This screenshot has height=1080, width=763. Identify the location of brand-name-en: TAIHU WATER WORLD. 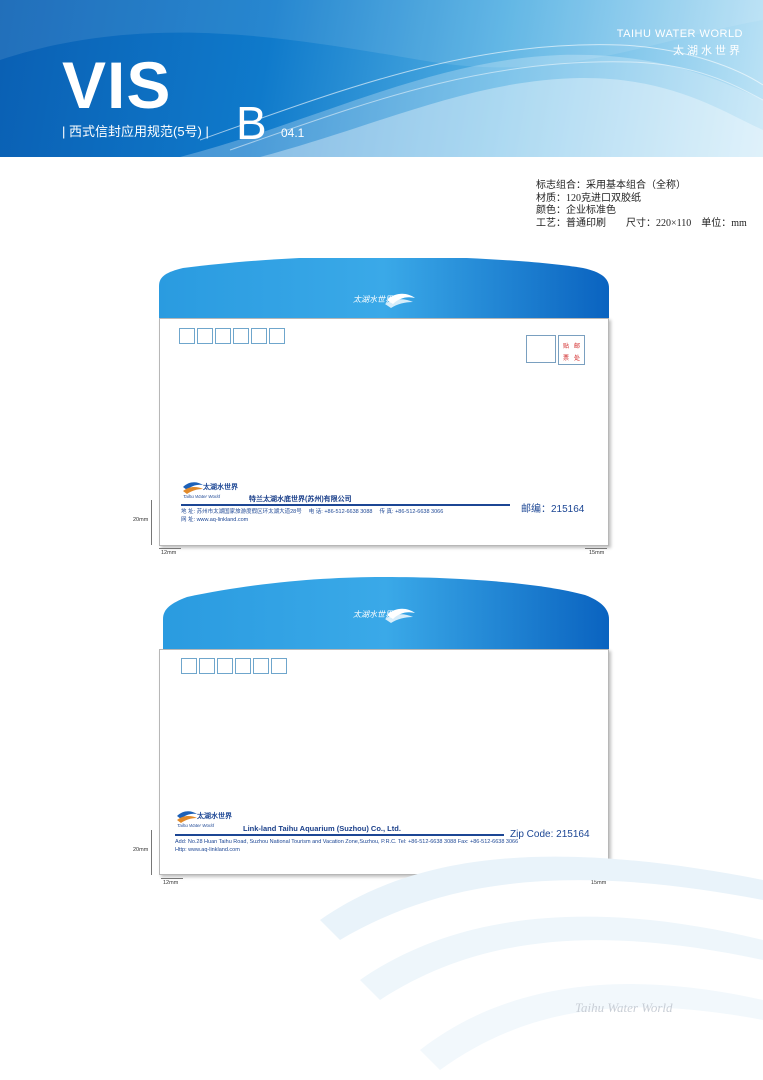
(679, 34).